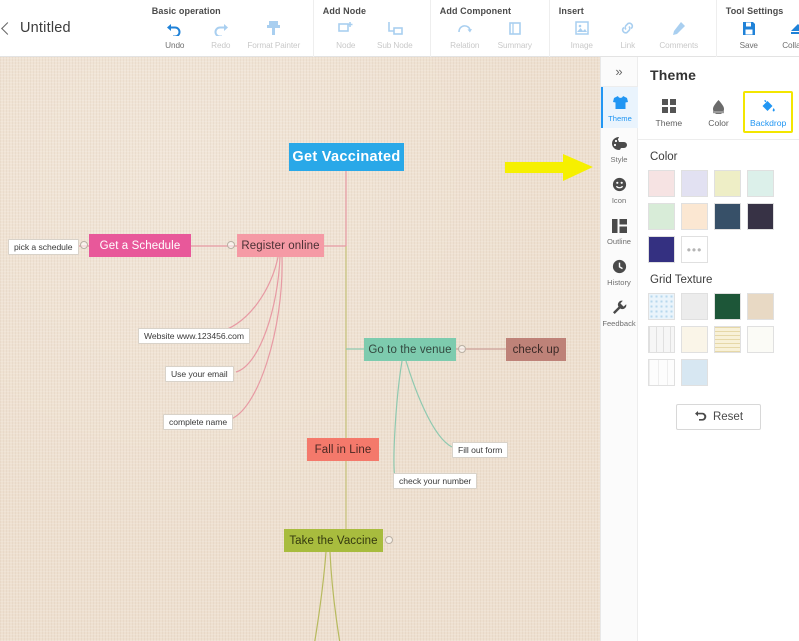 This screenshot has height=641, width=799. I want to click on mindmap-leaf-use-your-email: Use your email, so click(199, 374).